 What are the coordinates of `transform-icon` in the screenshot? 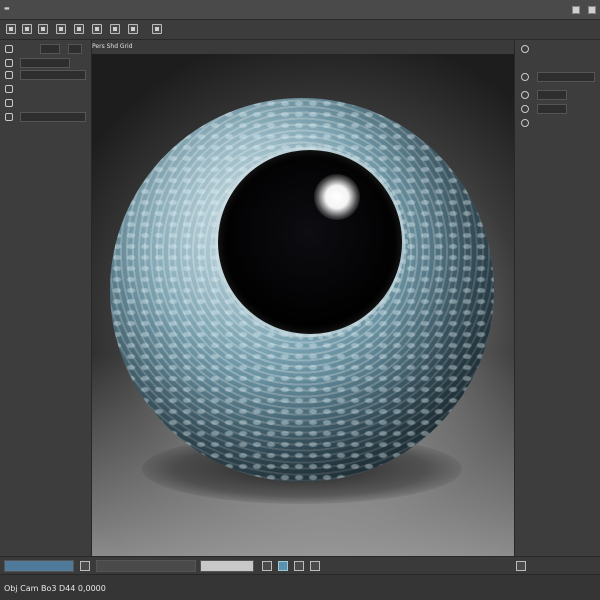 It's located at (9, 89).